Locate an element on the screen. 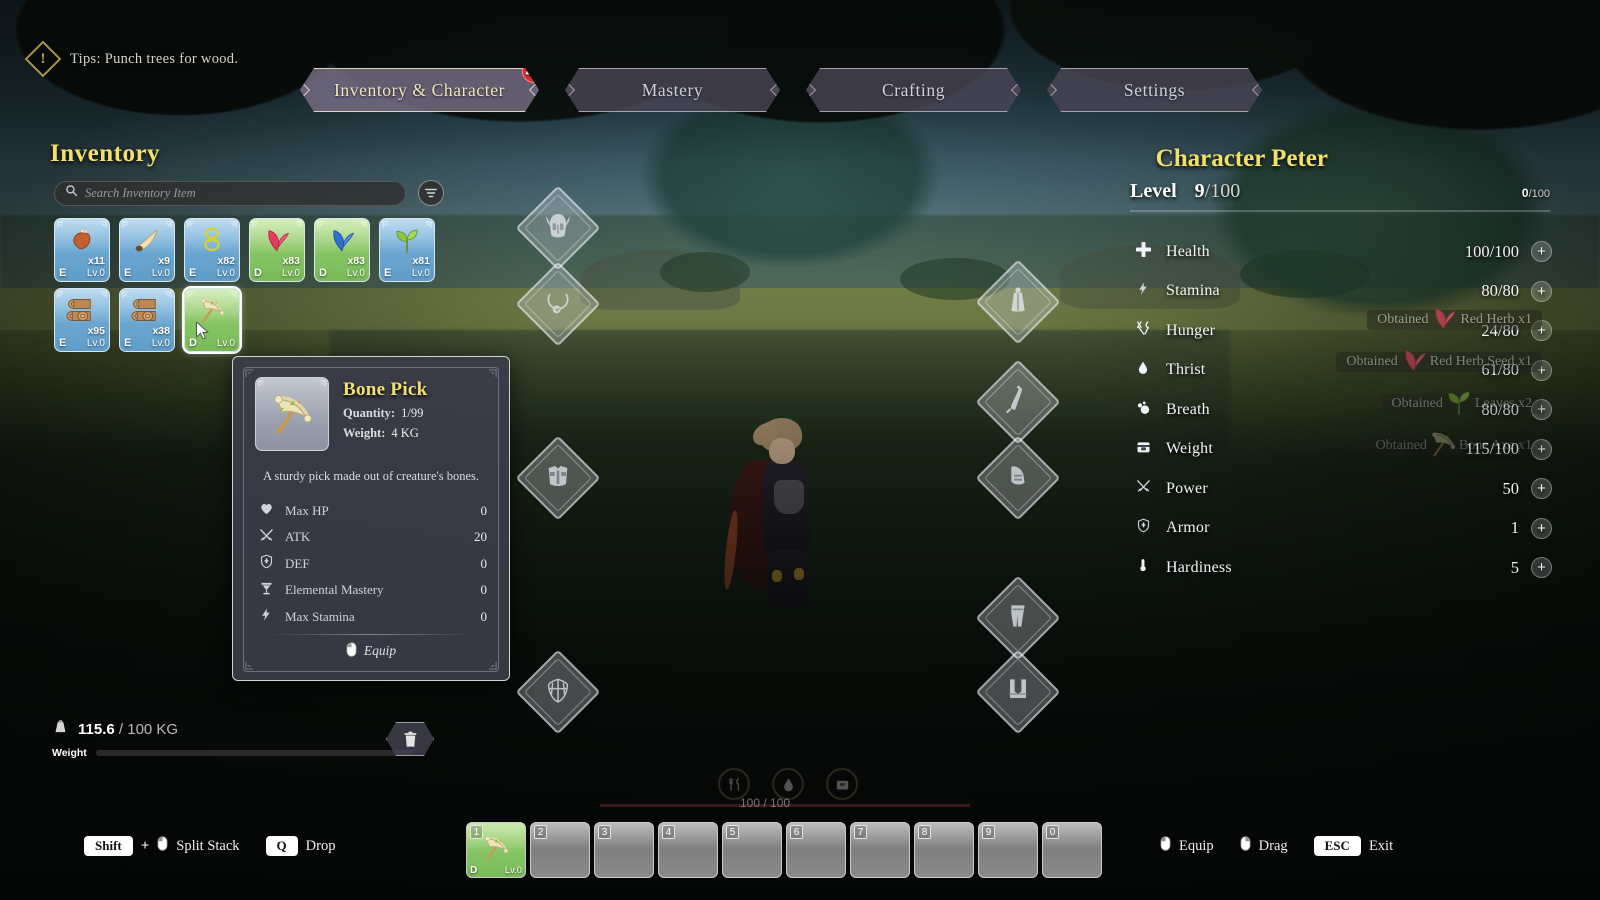 Image resolution: width=1600 pixels, height=900 pixels. search-icon is located at coordinates (71, 193).